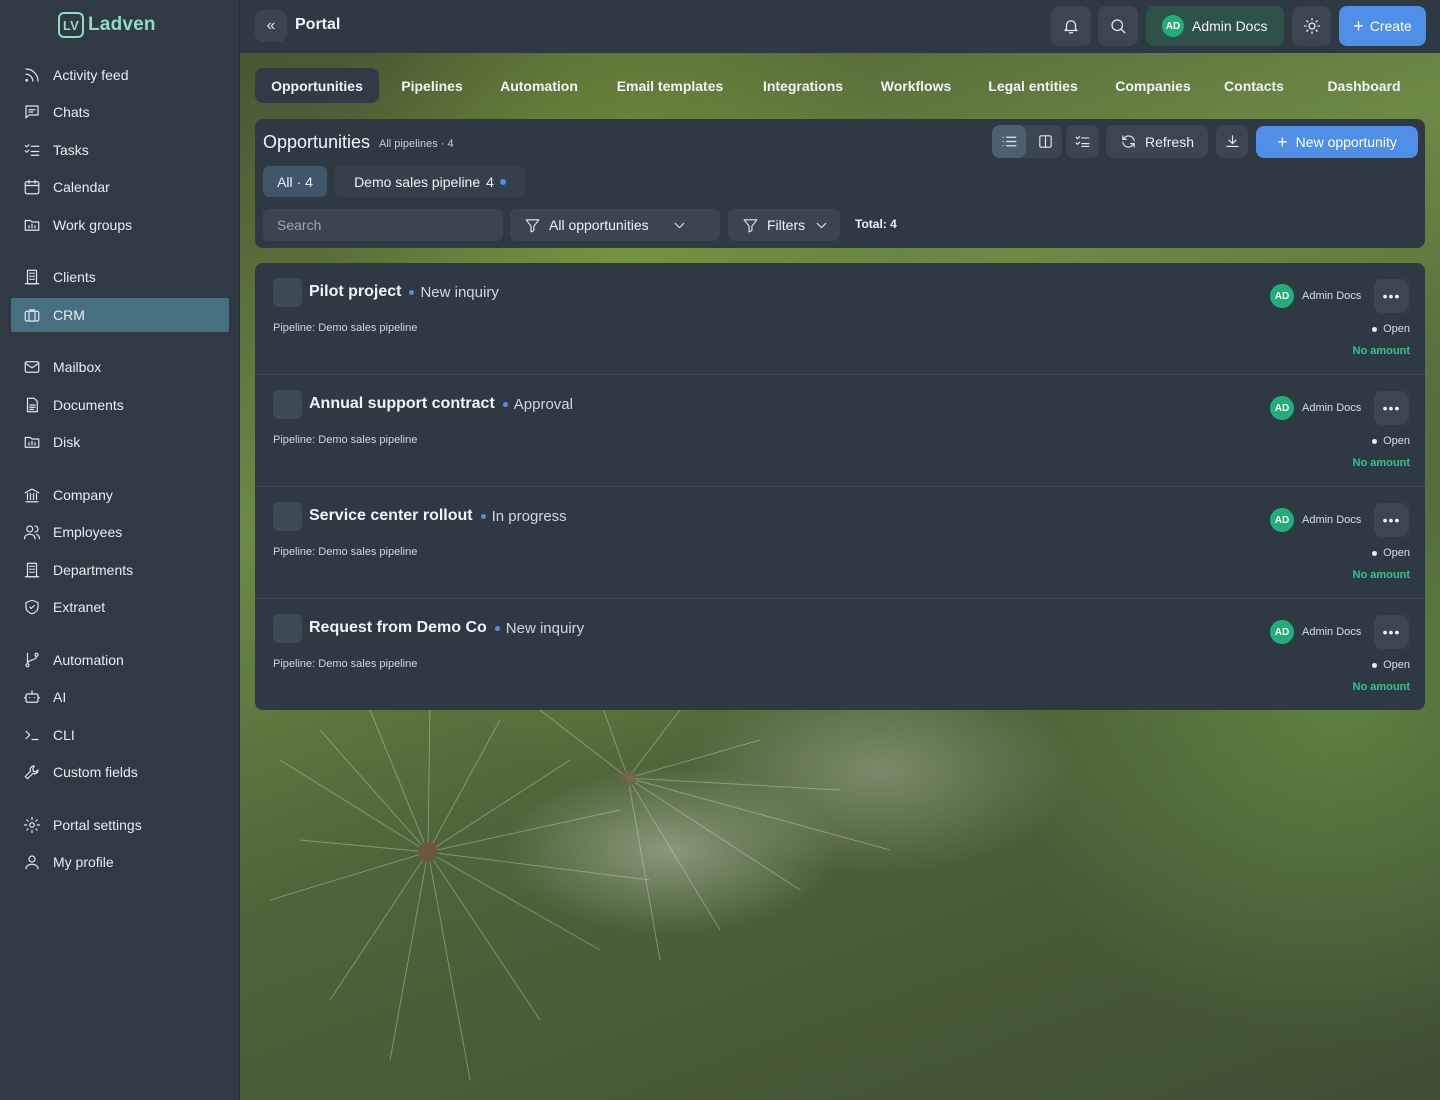  I want to click on total-count: Total: 4, so click(876, 224).